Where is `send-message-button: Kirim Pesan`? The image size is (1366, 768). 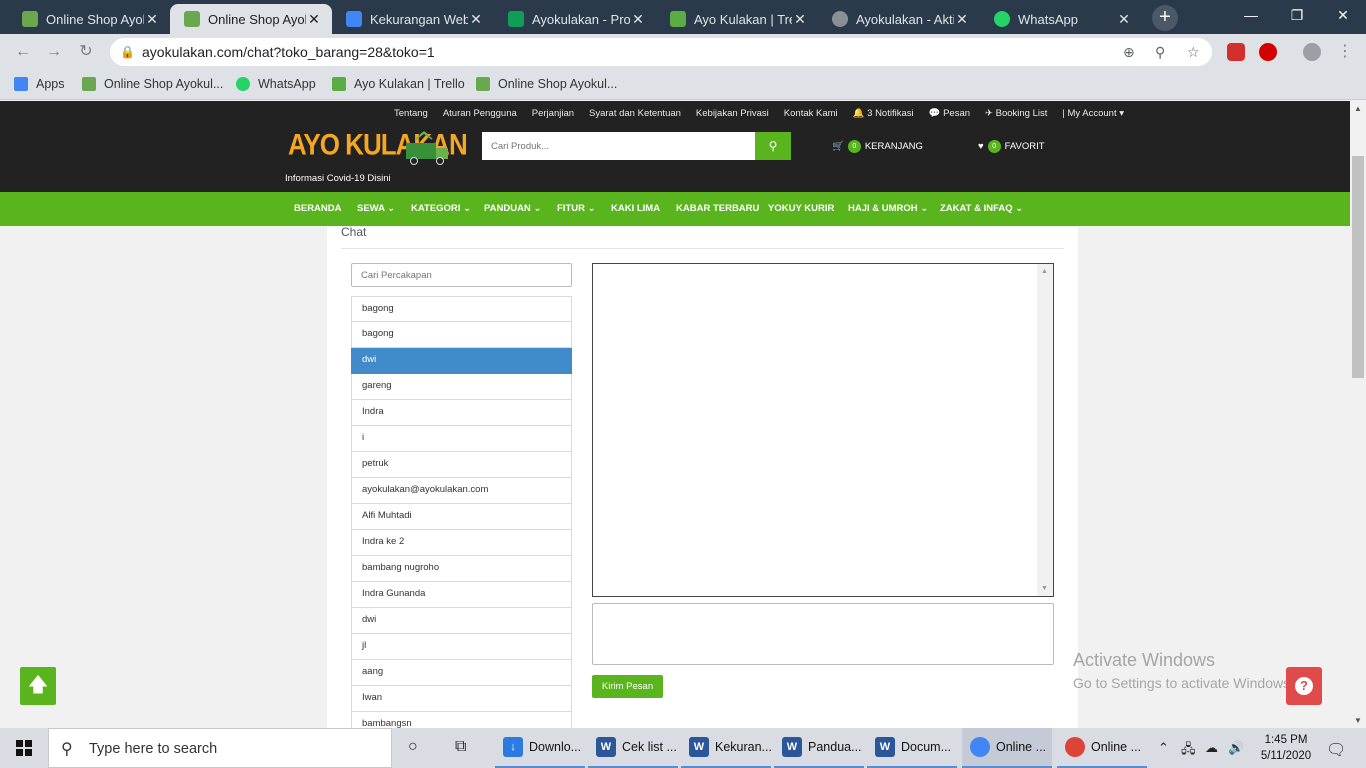
send-message-button: Kirim Pesan is located at coordinates (627, 686).